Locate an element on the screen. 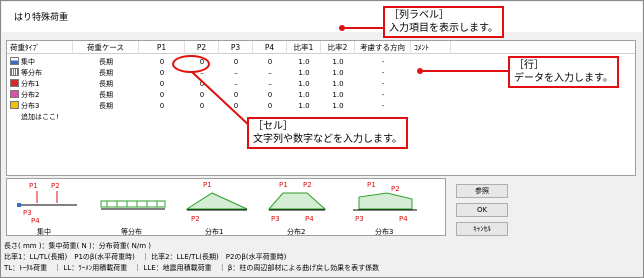 The image size is (644, 278). diagram-distribution2: P1 P2 P3 P4 分布2 is located at coordinates (297, 208).